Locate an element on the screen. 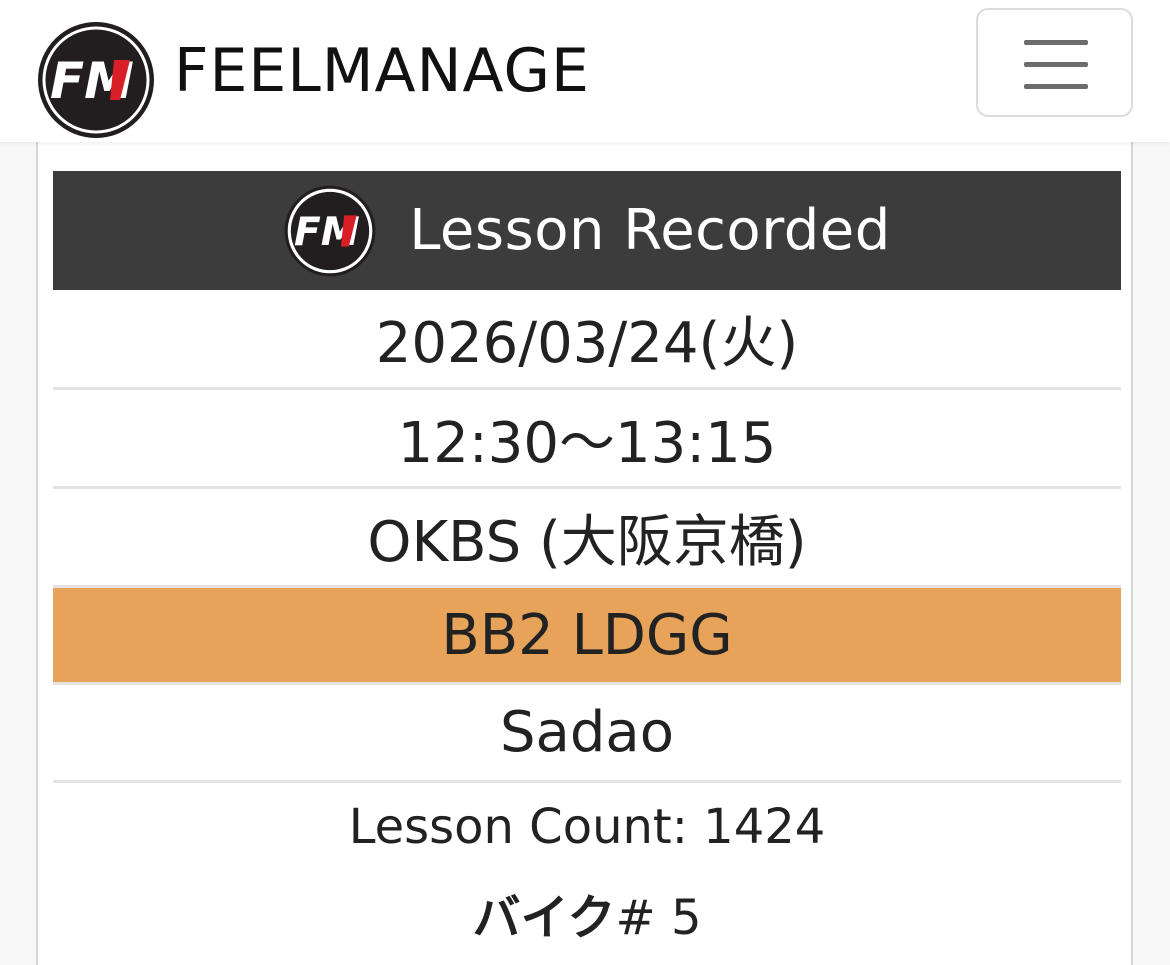 The height and width of the screenshot is (965, 1170). lesson-date: 2026/03/24(火) is located at coordinates (587, 343).